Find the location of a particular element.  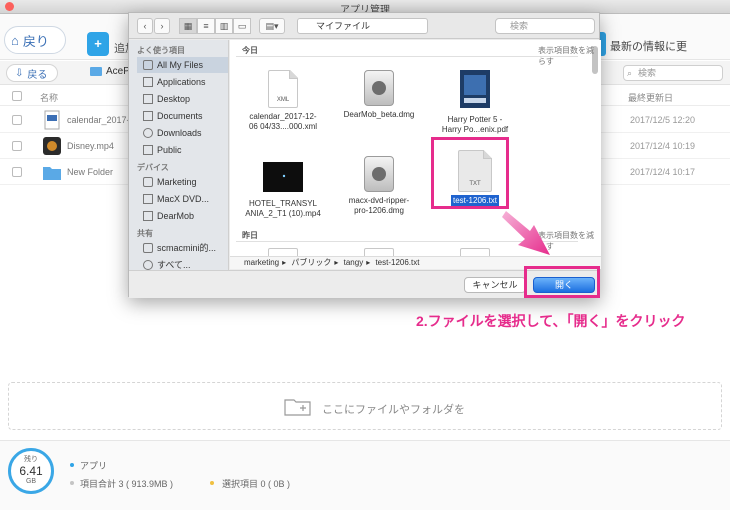

list-view-button: ≡ is located at coordinates (206, 26).